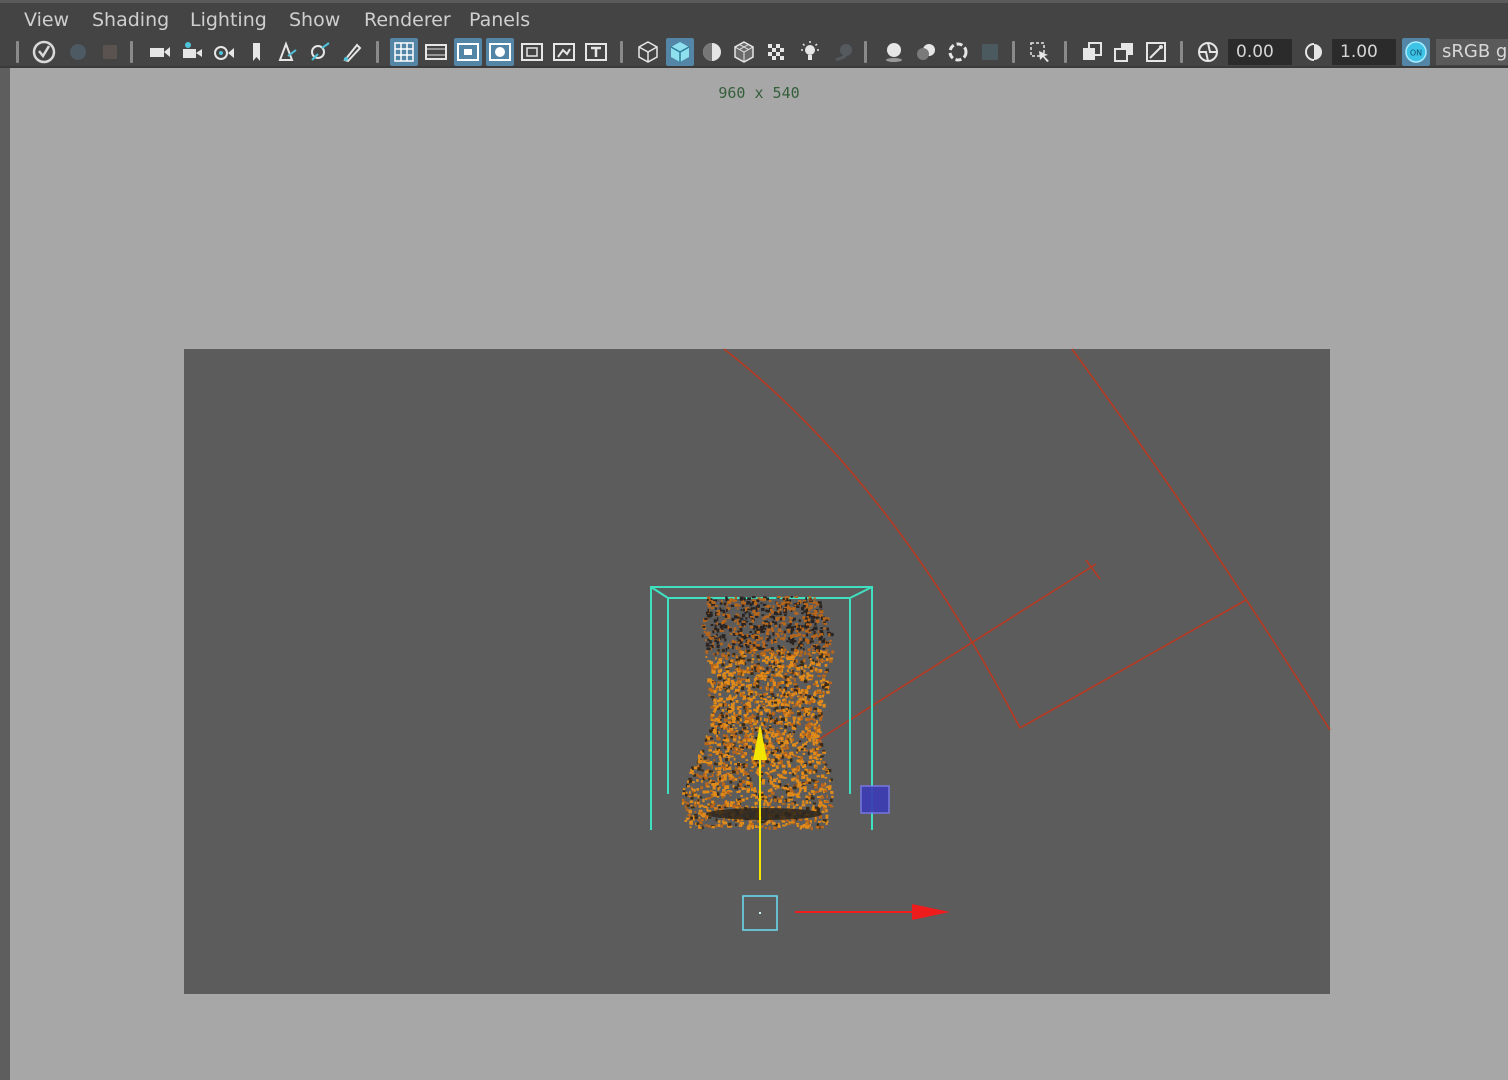 Image resolution: width=1508 pixels, height=1080 pixels. Describe the element at coordinates (500, 52) in the screenshot. I see `gate-mask-icon` at that location.